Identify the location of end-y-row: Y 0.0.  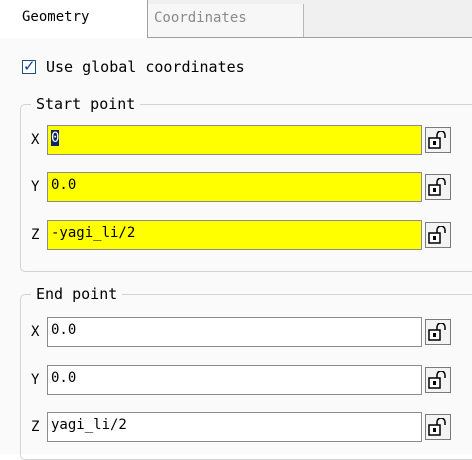
(241, 380).